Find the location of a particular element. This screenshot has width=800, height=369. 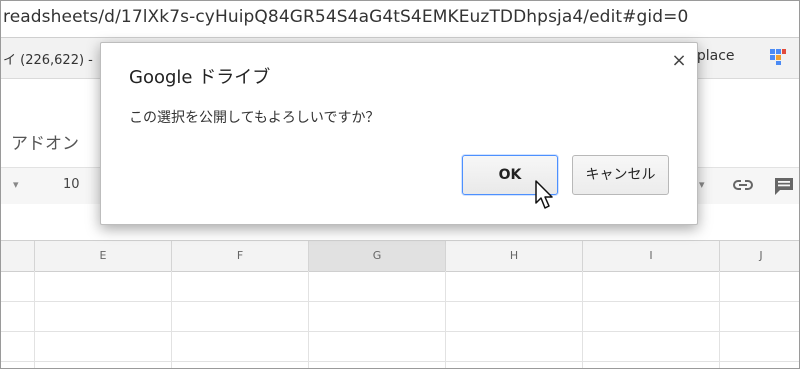

column-headers: E F G H I J is located at coordinates (400, 256).